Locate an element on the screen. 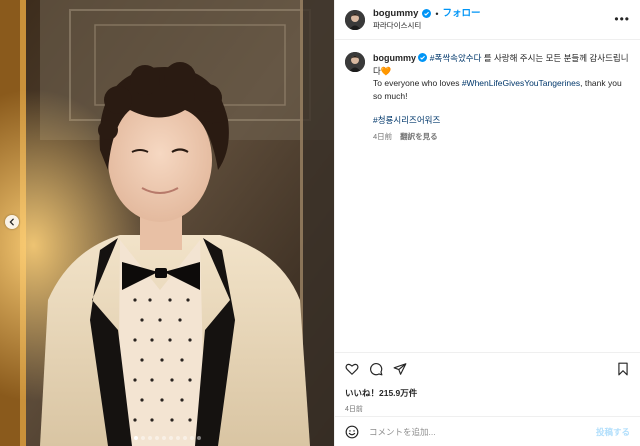 This screenshot has height=446, width=640. carousel-prev-button is located at coordinates (12, 222).